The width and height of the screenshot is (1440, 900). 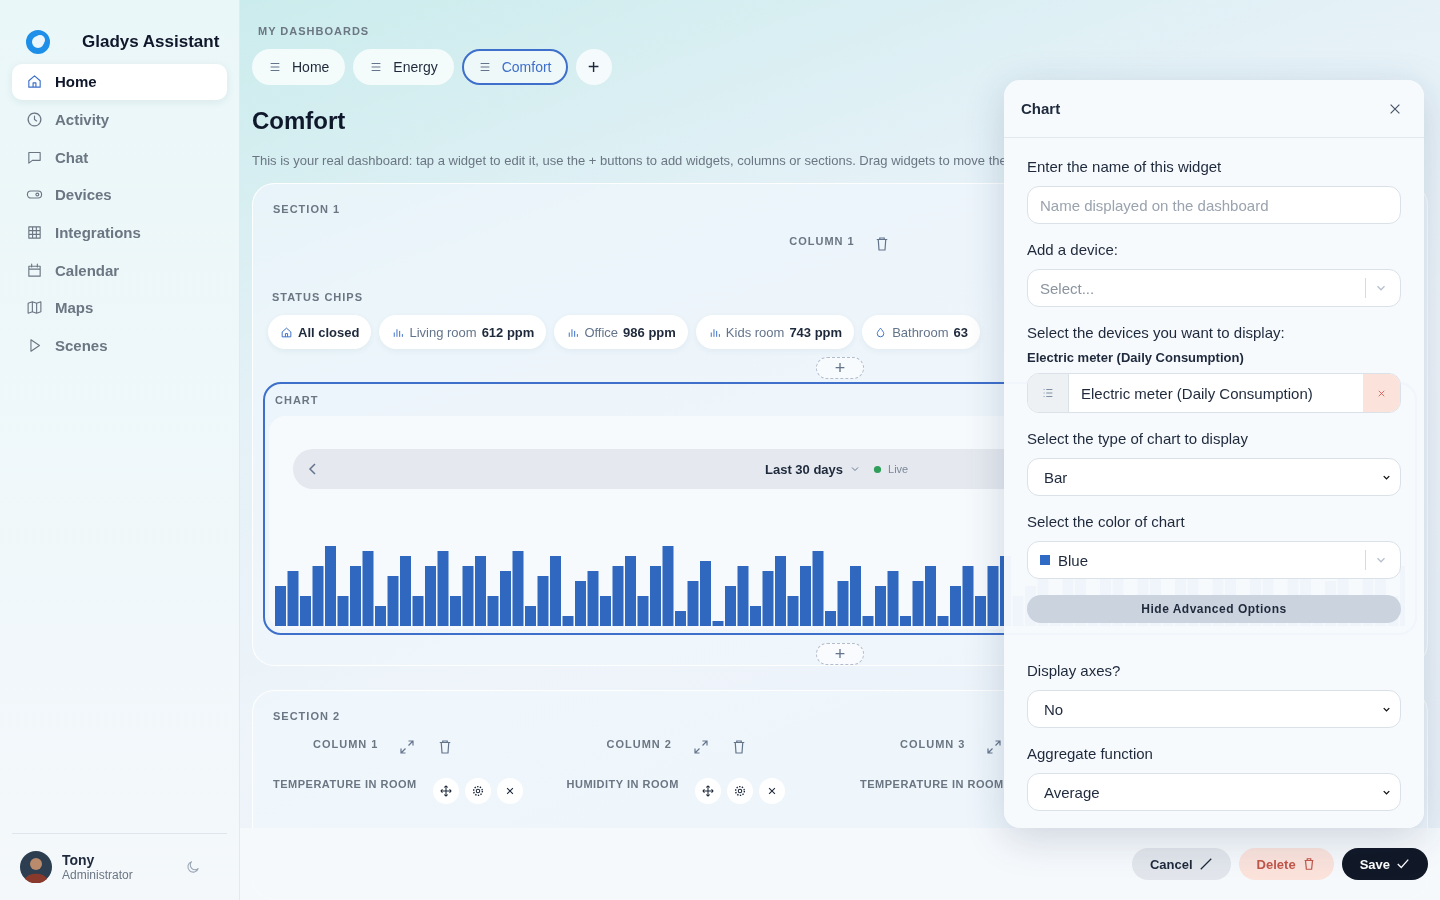 What do you see at coordinates (1041, 108) in the screenshot?
I see `panel-title: Chart` at bounding box center [1041, 108].